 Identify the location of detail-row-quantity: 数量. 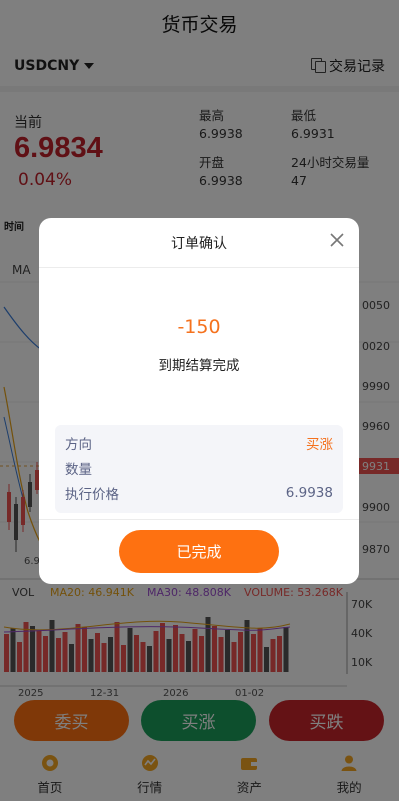
(199, 467).